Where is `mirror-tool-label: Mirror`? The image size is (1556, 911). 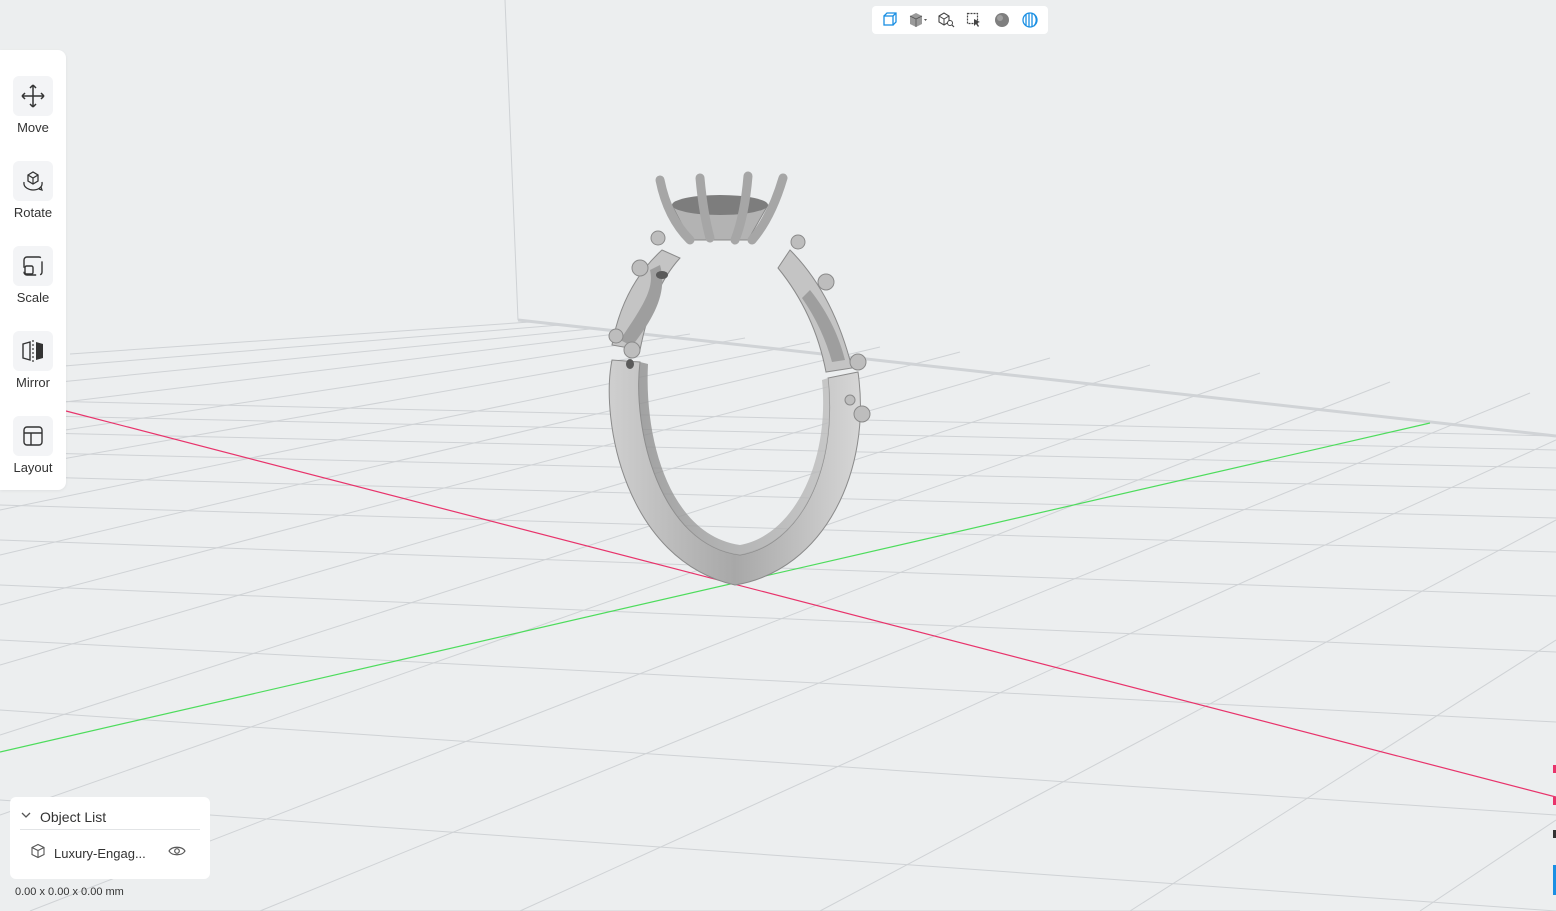 mirror-tool-label: Mirror is located at coordinates (33, 382).